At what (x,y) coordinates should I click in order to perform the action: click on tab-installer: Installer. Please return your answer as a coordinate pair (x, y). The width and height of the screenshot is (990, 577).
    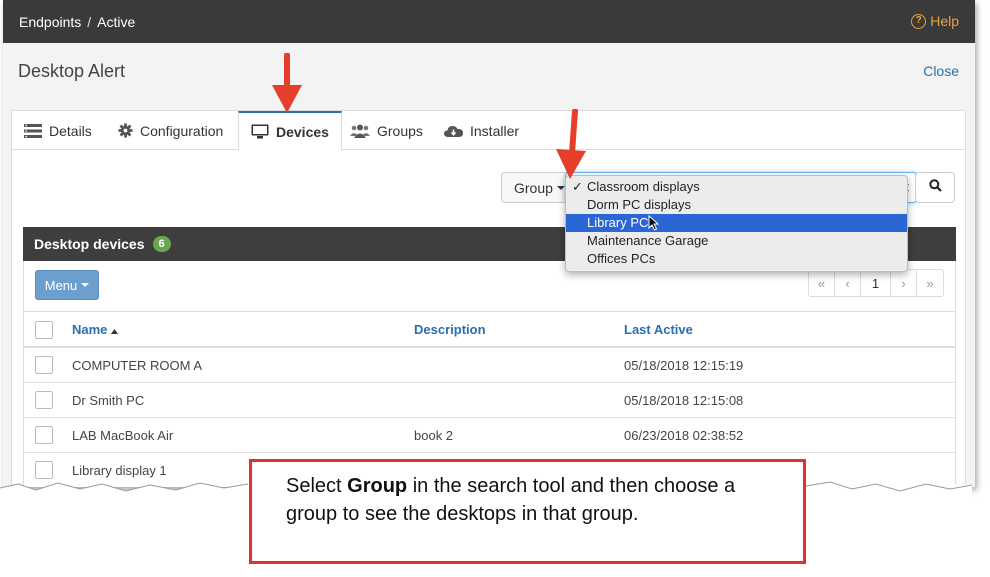
    Looking at the image, I should click on (481, 130).